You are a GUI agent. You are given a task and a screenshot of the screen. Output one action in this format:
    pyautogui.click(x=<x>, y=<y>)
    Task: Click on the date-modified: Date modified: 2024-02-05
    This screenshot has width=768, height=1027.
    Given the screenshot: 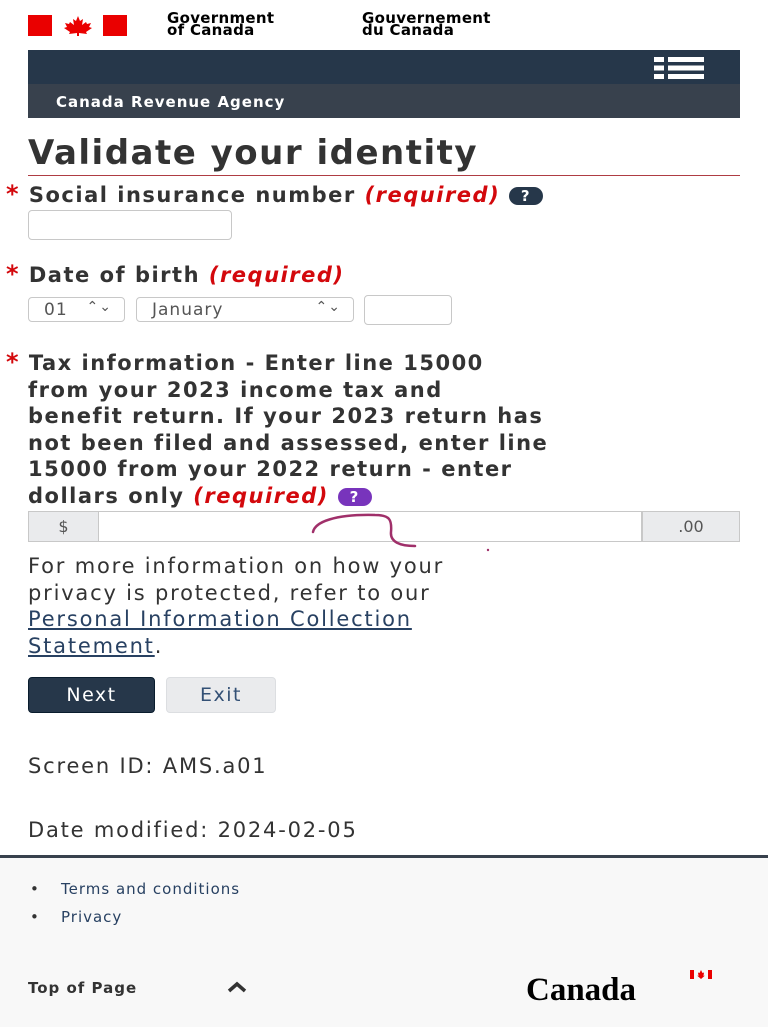 What is the action you would take?
    pyautogui.click(x=193, y=830)
    